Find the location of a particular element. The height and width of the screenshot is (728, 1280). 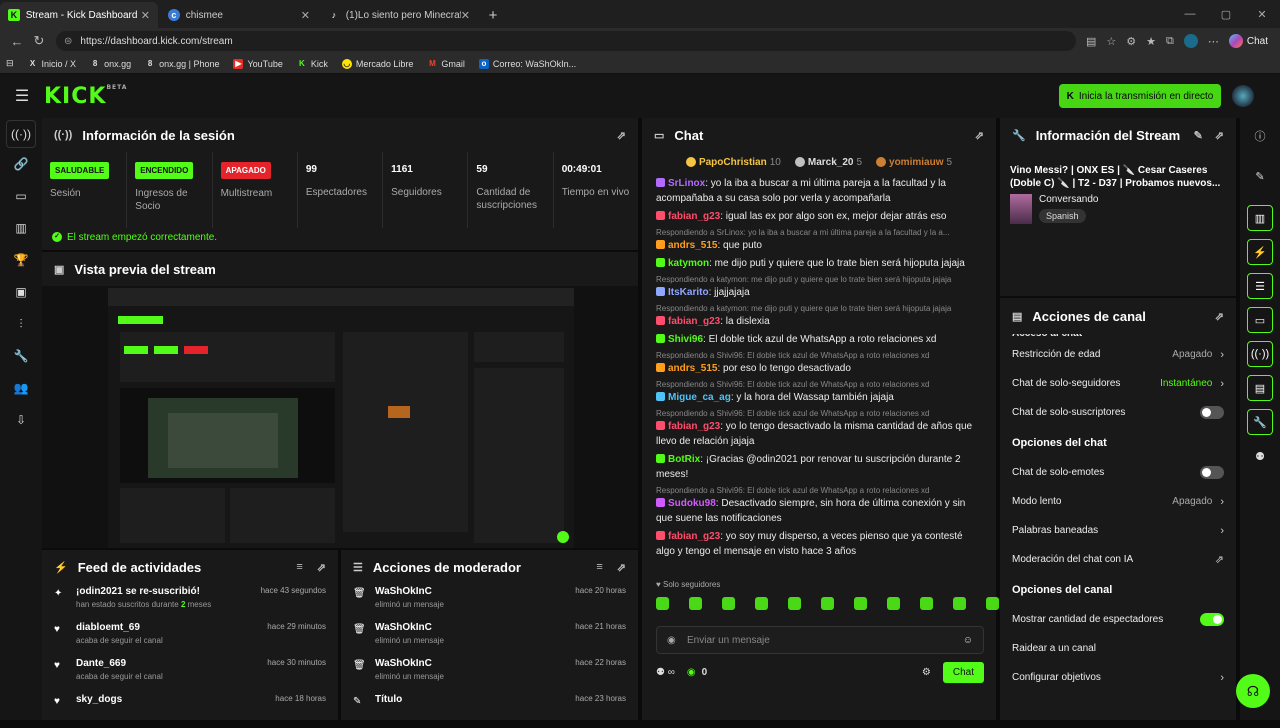

channel-action-row: Mostrar cantidad de espectadores is located at coordinates (1118, 619).